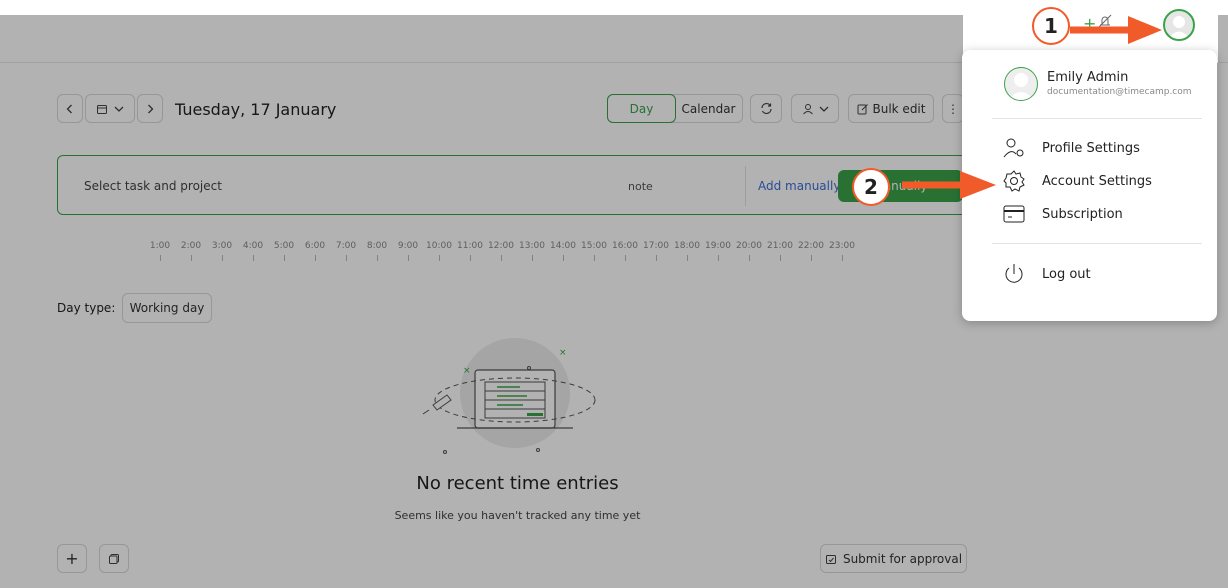 The image size is (1228, 588). What do you see at coordinates (532, 246) in the screenshot?
I see `timeline-tick-label: 13:00` at bounding box center [532, 246].